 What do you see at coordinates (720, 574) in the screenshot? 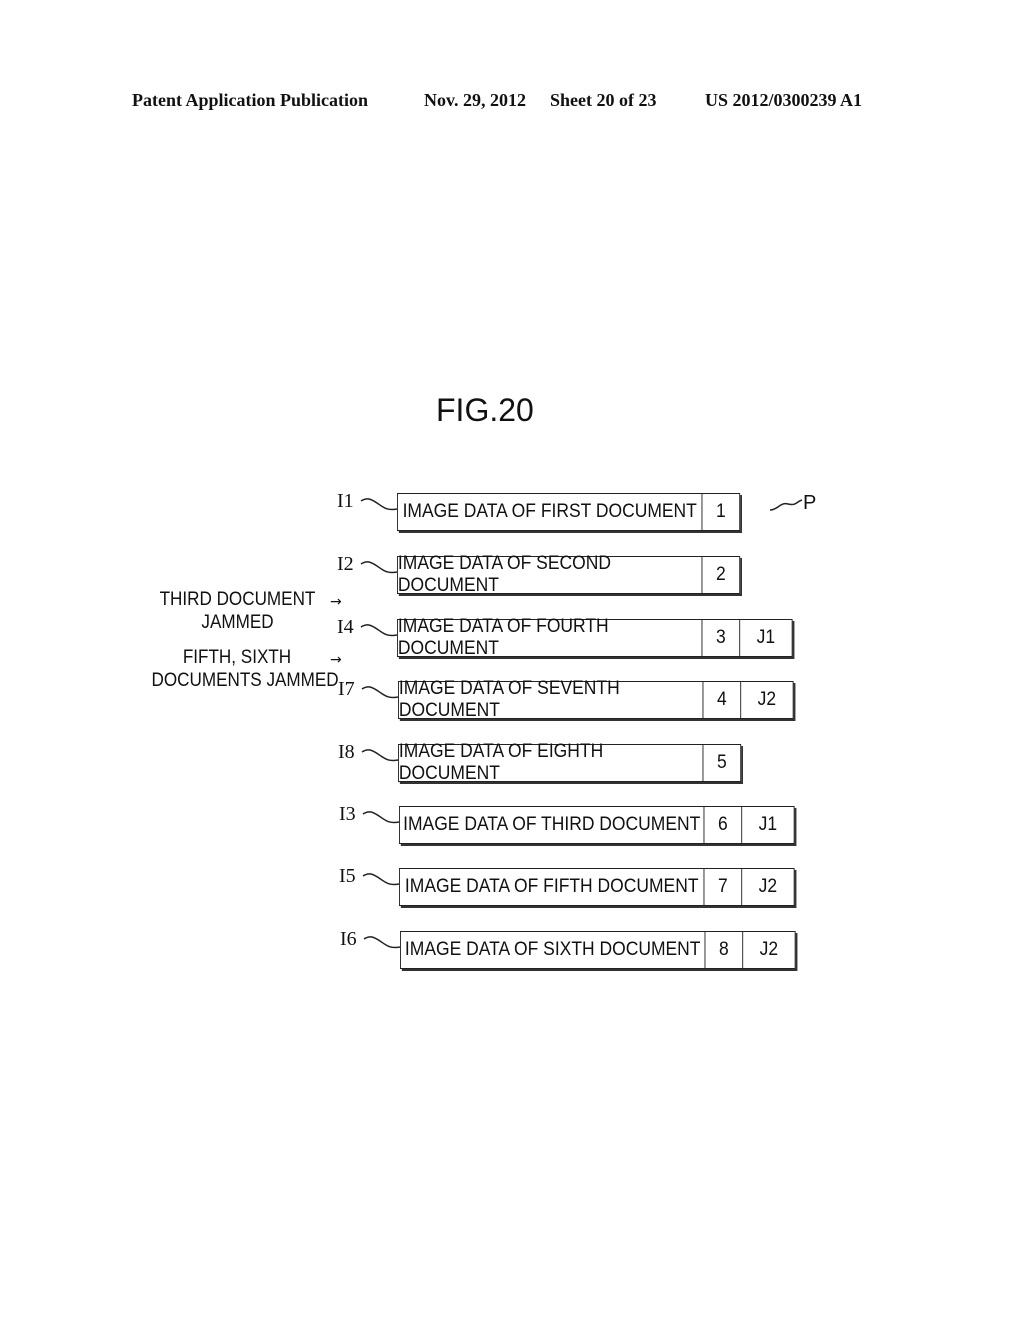
I see `record-sequence-number: 2` at bounding box center [720, 574].